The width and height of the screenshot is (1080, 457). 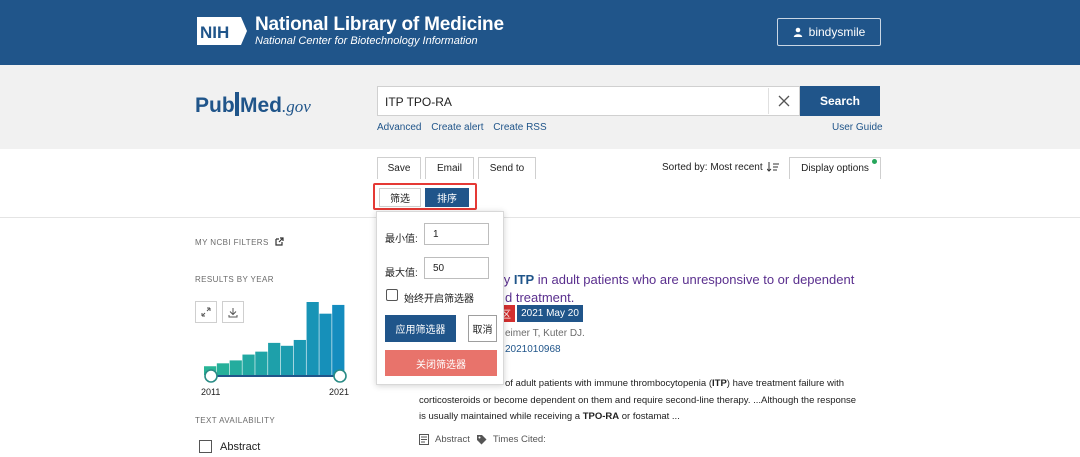 I want to click on times-cited-link: Times Cited:, so click(x=519, y=439).